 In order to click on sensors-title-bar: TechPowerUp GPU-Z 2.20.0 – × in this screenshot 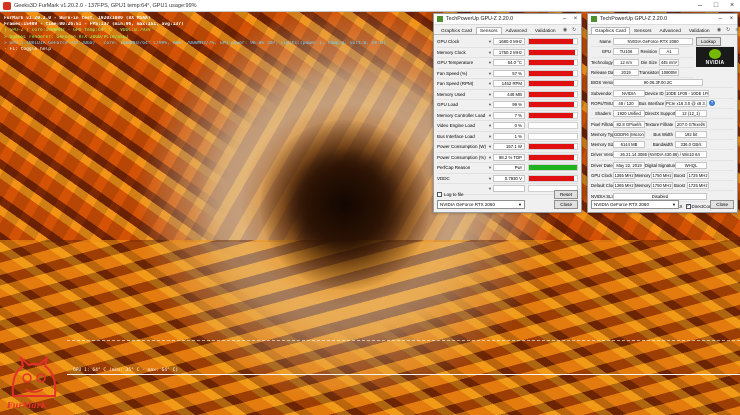, I will do `click(507, 19)`.